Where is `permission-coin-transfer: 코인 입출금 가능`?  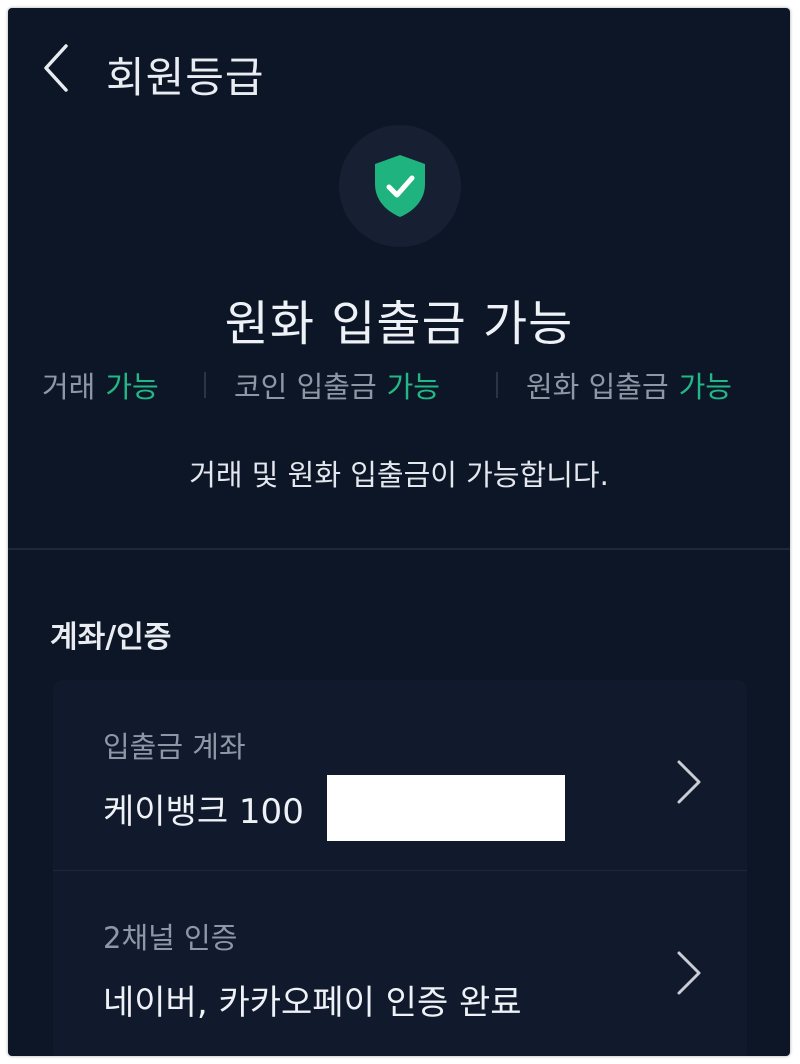
permission-coin-transfer: 코인 입출금 가능 is located at coordinates (337, 385).